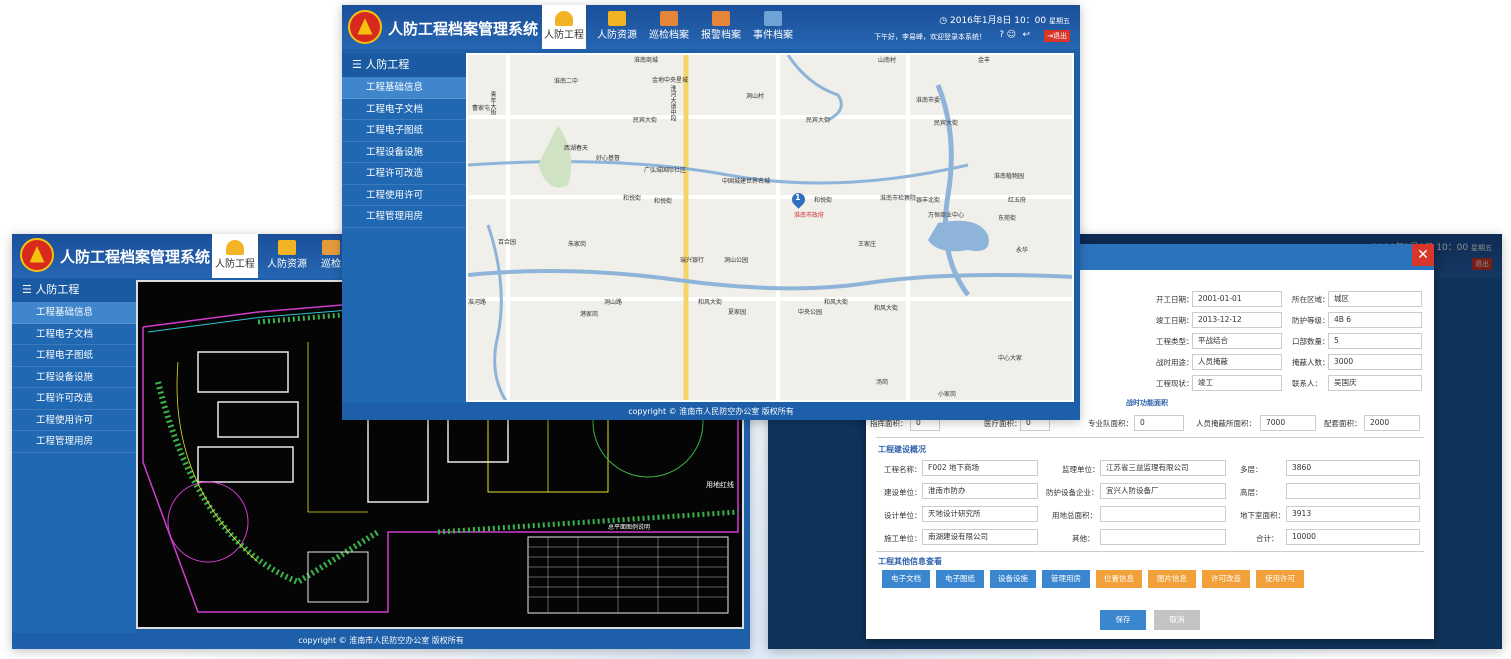 This screenshot has height=659, width=1511. Describe the element at coordinates (1251, 492) in the screenshot. I see `field-label: 高层：` at that location.